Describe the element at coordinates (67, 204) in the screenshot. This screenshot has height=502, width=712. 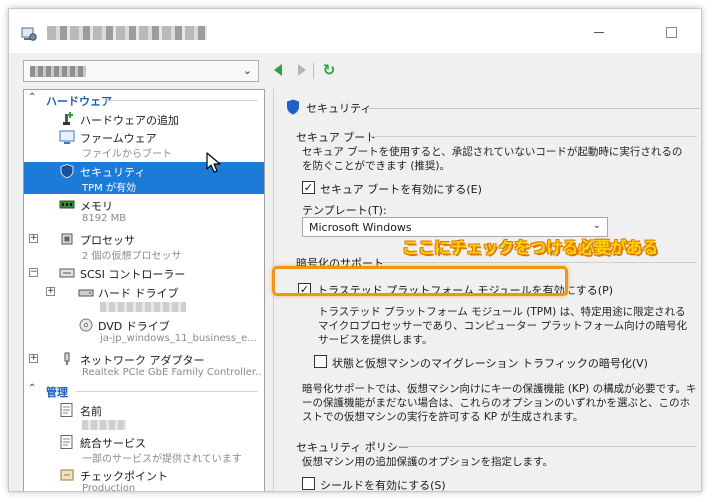
I see `memory-icon` at that location.